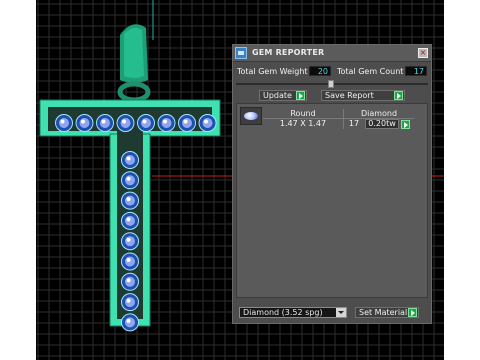  I want to click on chevron-down-icon, so click(341, 312).